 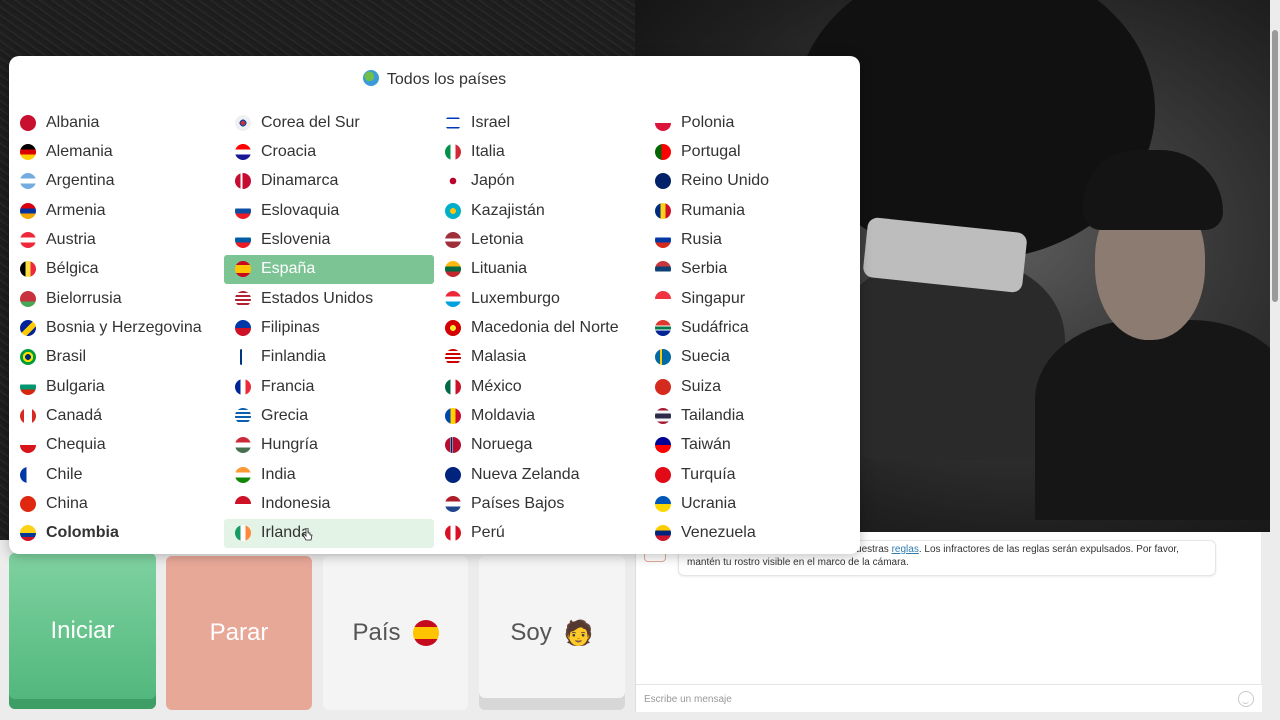 I want to click on message-input: Escribe un mensaje, so click(x=949, y=698).